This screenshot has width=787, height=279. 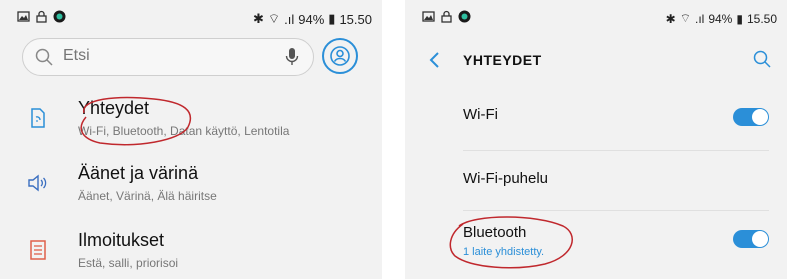 I want to click on item-title: Wi-Fi-puhelu, so click(x=506, y=178).